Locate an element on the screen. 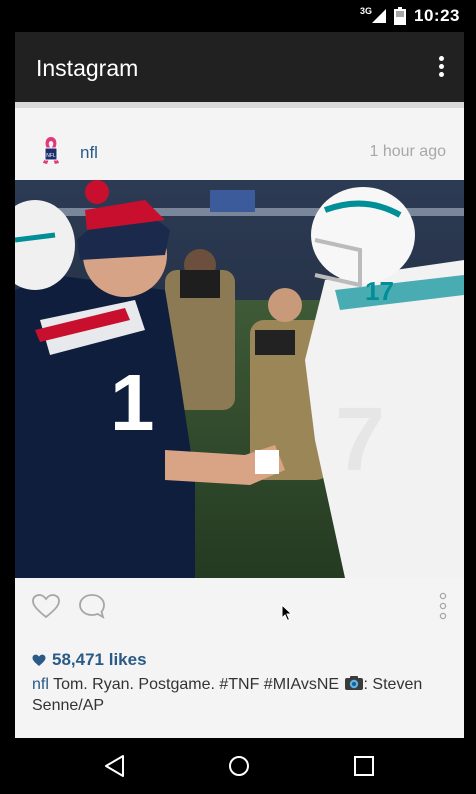  post-timestamp: 1 hour ago is located at coordinates (407, 151).